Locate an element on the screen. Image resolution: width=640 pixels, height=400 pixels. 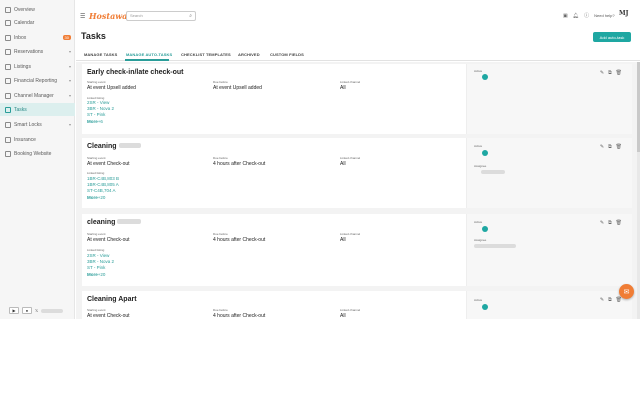
sidebar-item-label: Listings is located at coordinates (22, 66).